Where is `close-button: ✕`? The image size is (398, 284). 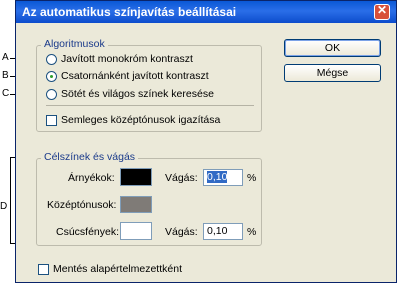 close-button: ✕ is located at coordinates (382, 11).